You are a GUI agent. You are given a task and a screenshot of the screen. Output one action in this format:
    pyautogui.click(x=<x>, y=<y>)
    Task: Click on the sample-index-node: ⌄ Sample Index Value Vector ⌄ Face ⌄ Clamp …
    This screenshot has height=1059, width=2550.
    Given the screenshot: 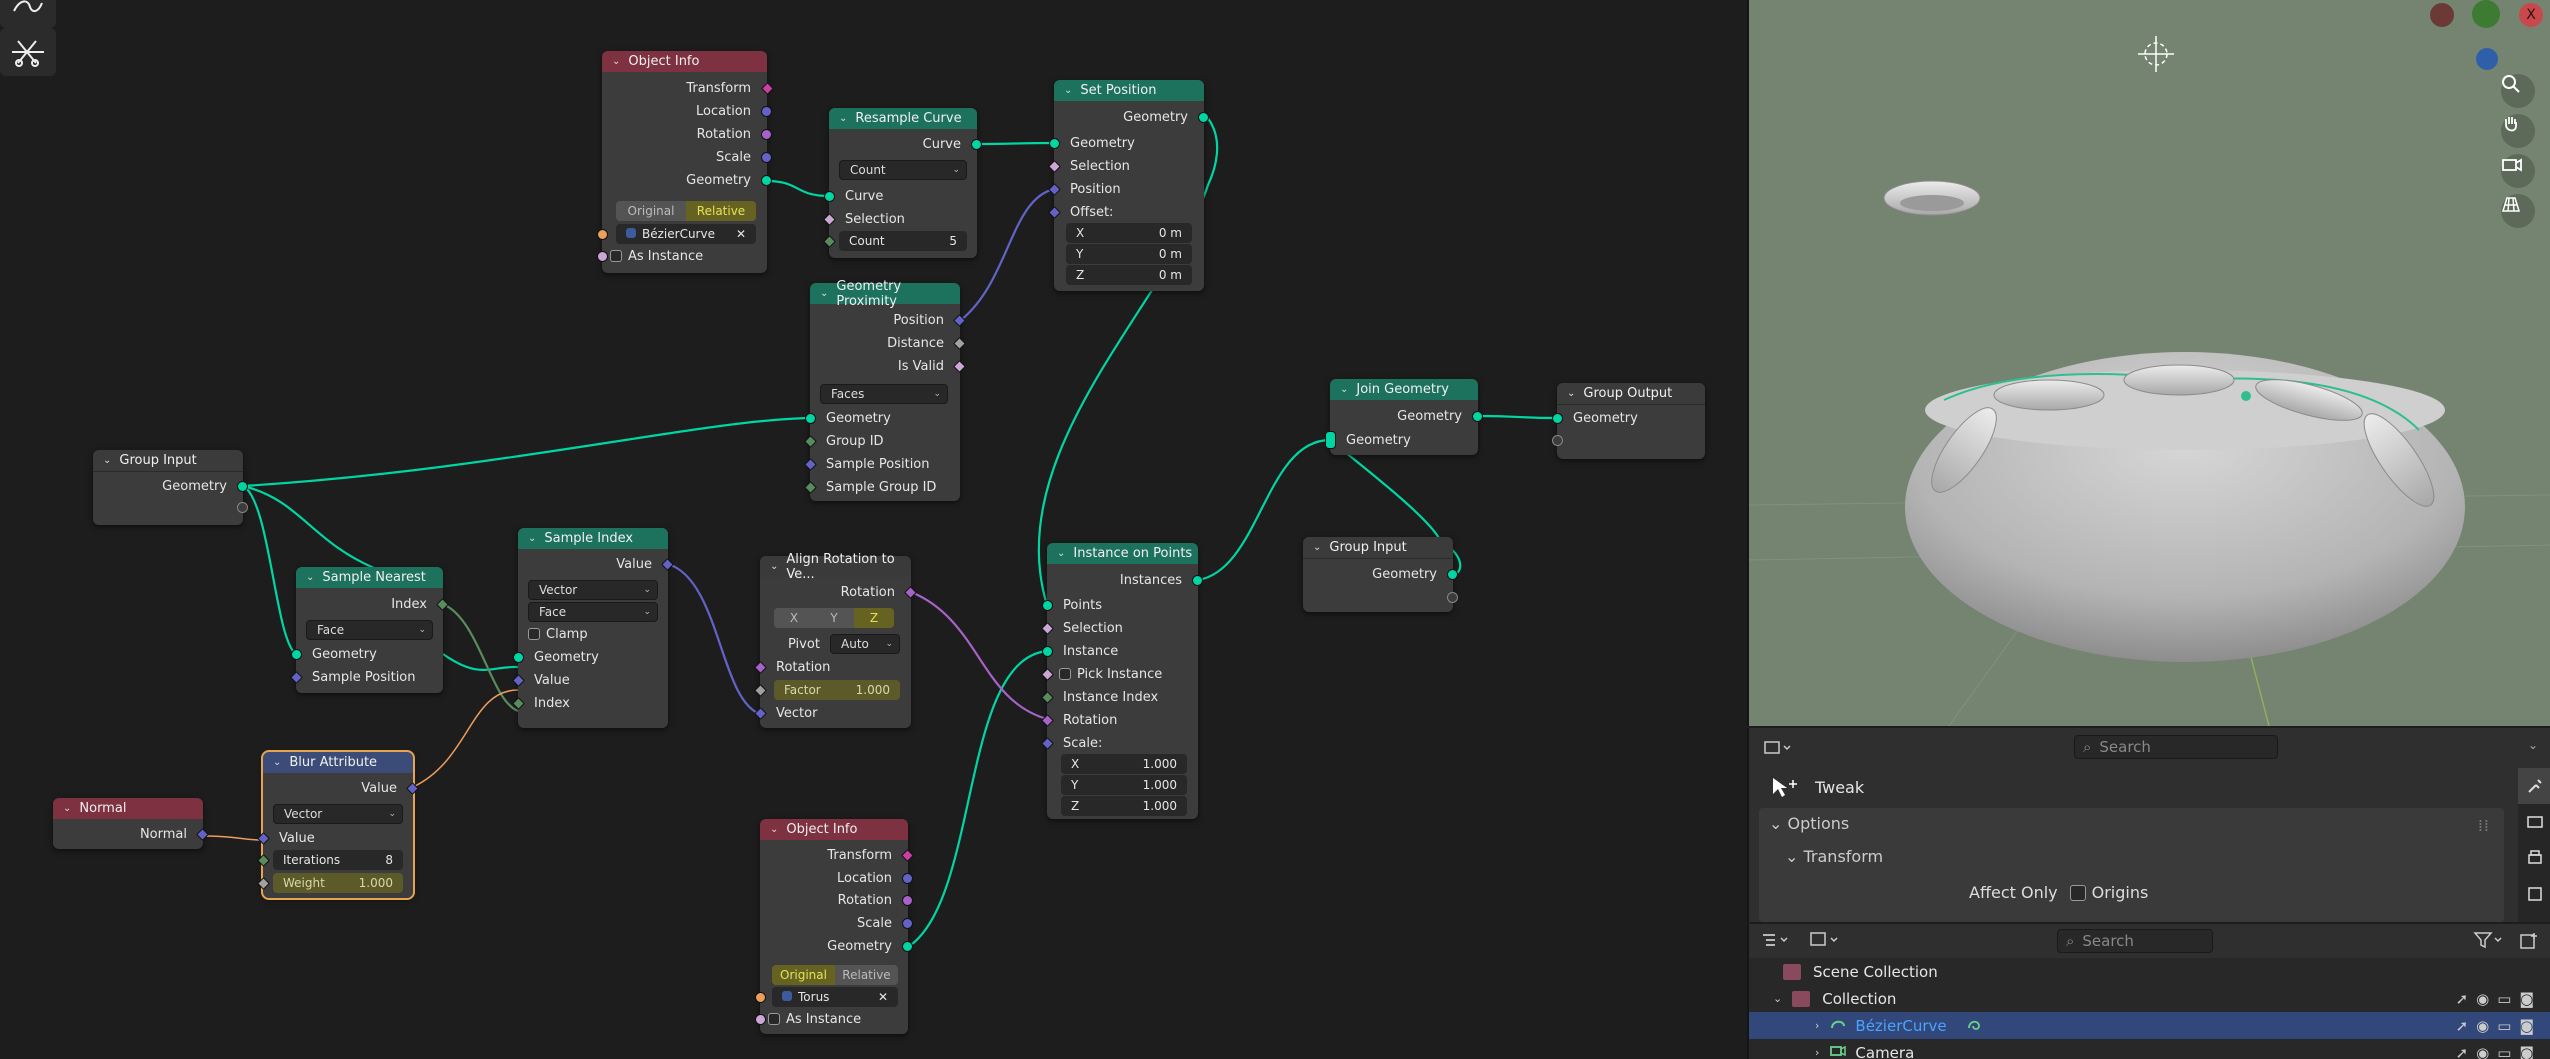 What is the action you would take?
    pyautogui.click(x=593, y=628)
    